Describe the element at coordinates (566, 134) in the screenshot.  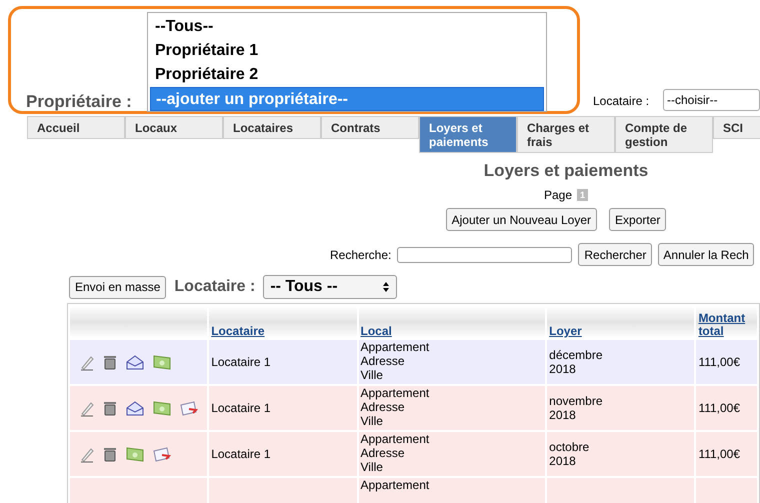
I see `nav-tab: Charges et frais` at that location.